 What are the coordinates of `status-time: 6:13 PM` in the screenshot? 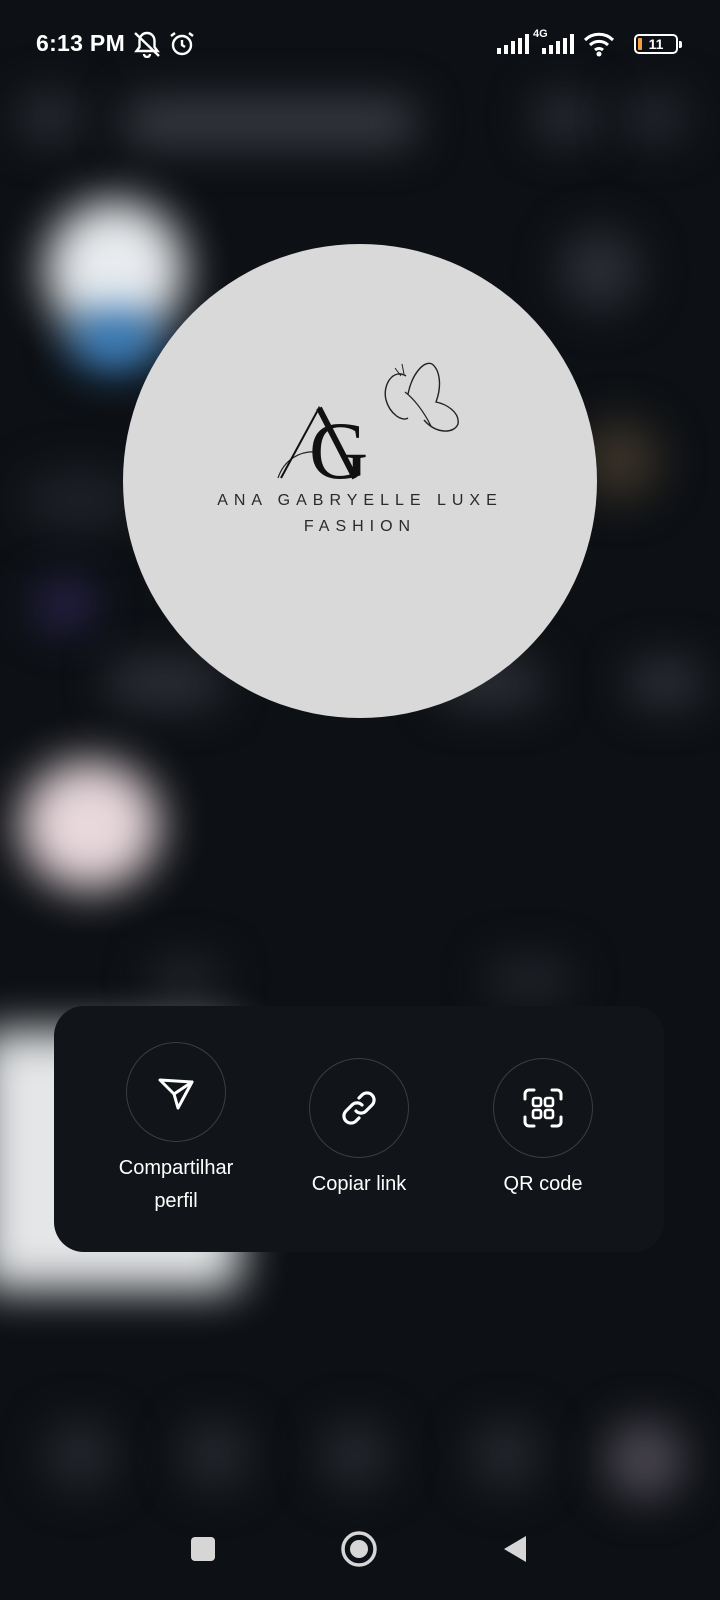 It's located at (81, 43).